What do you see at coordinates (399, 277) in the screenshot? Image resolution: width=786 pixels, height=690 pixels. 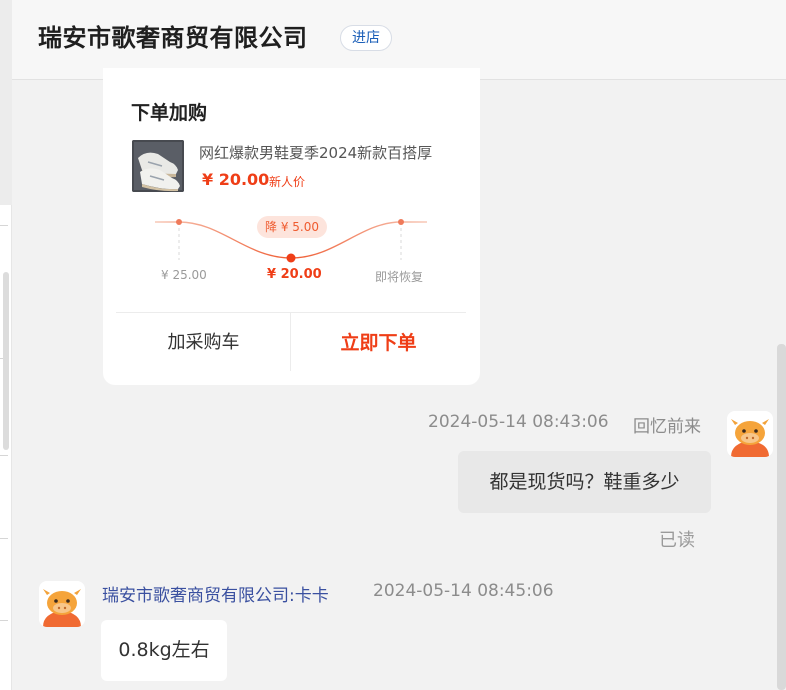 I see `trend-label-after: 即将恢复` at bounding box center [399, 277].